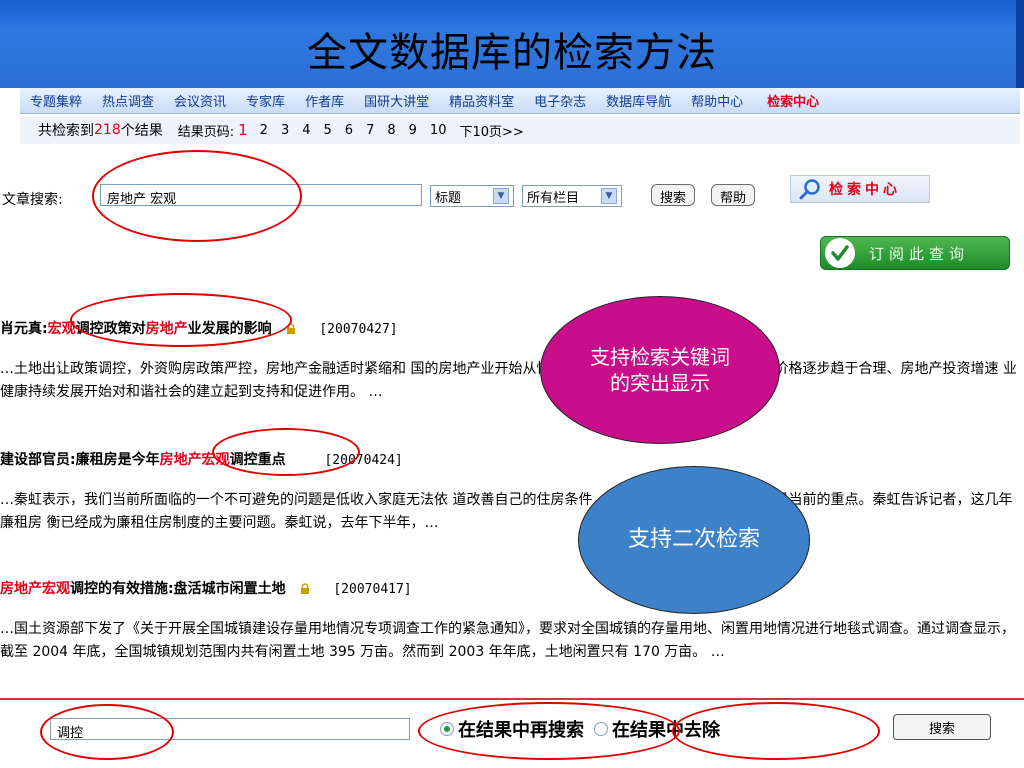 The image size is (1024, 768). What do you see at coordinates (328, 130) in the screenshot?
I see `page-link: 5` at bounding box center [328, 130].